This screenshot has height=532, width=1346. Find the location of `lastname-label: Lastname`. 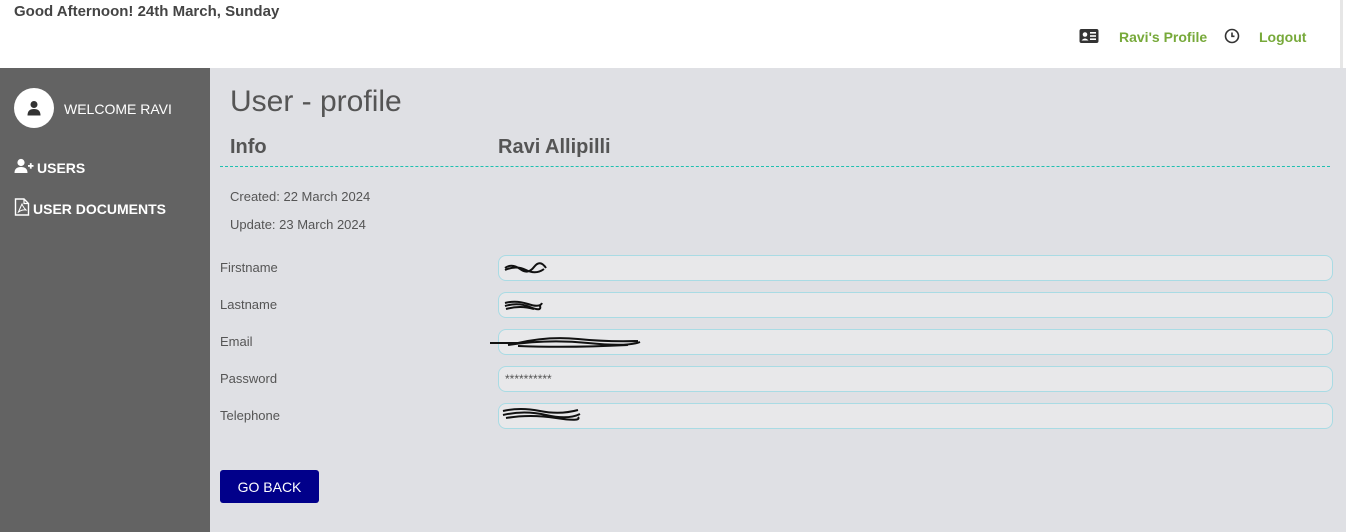

lastname-label: Lastname is located at coordinates (249, 304).